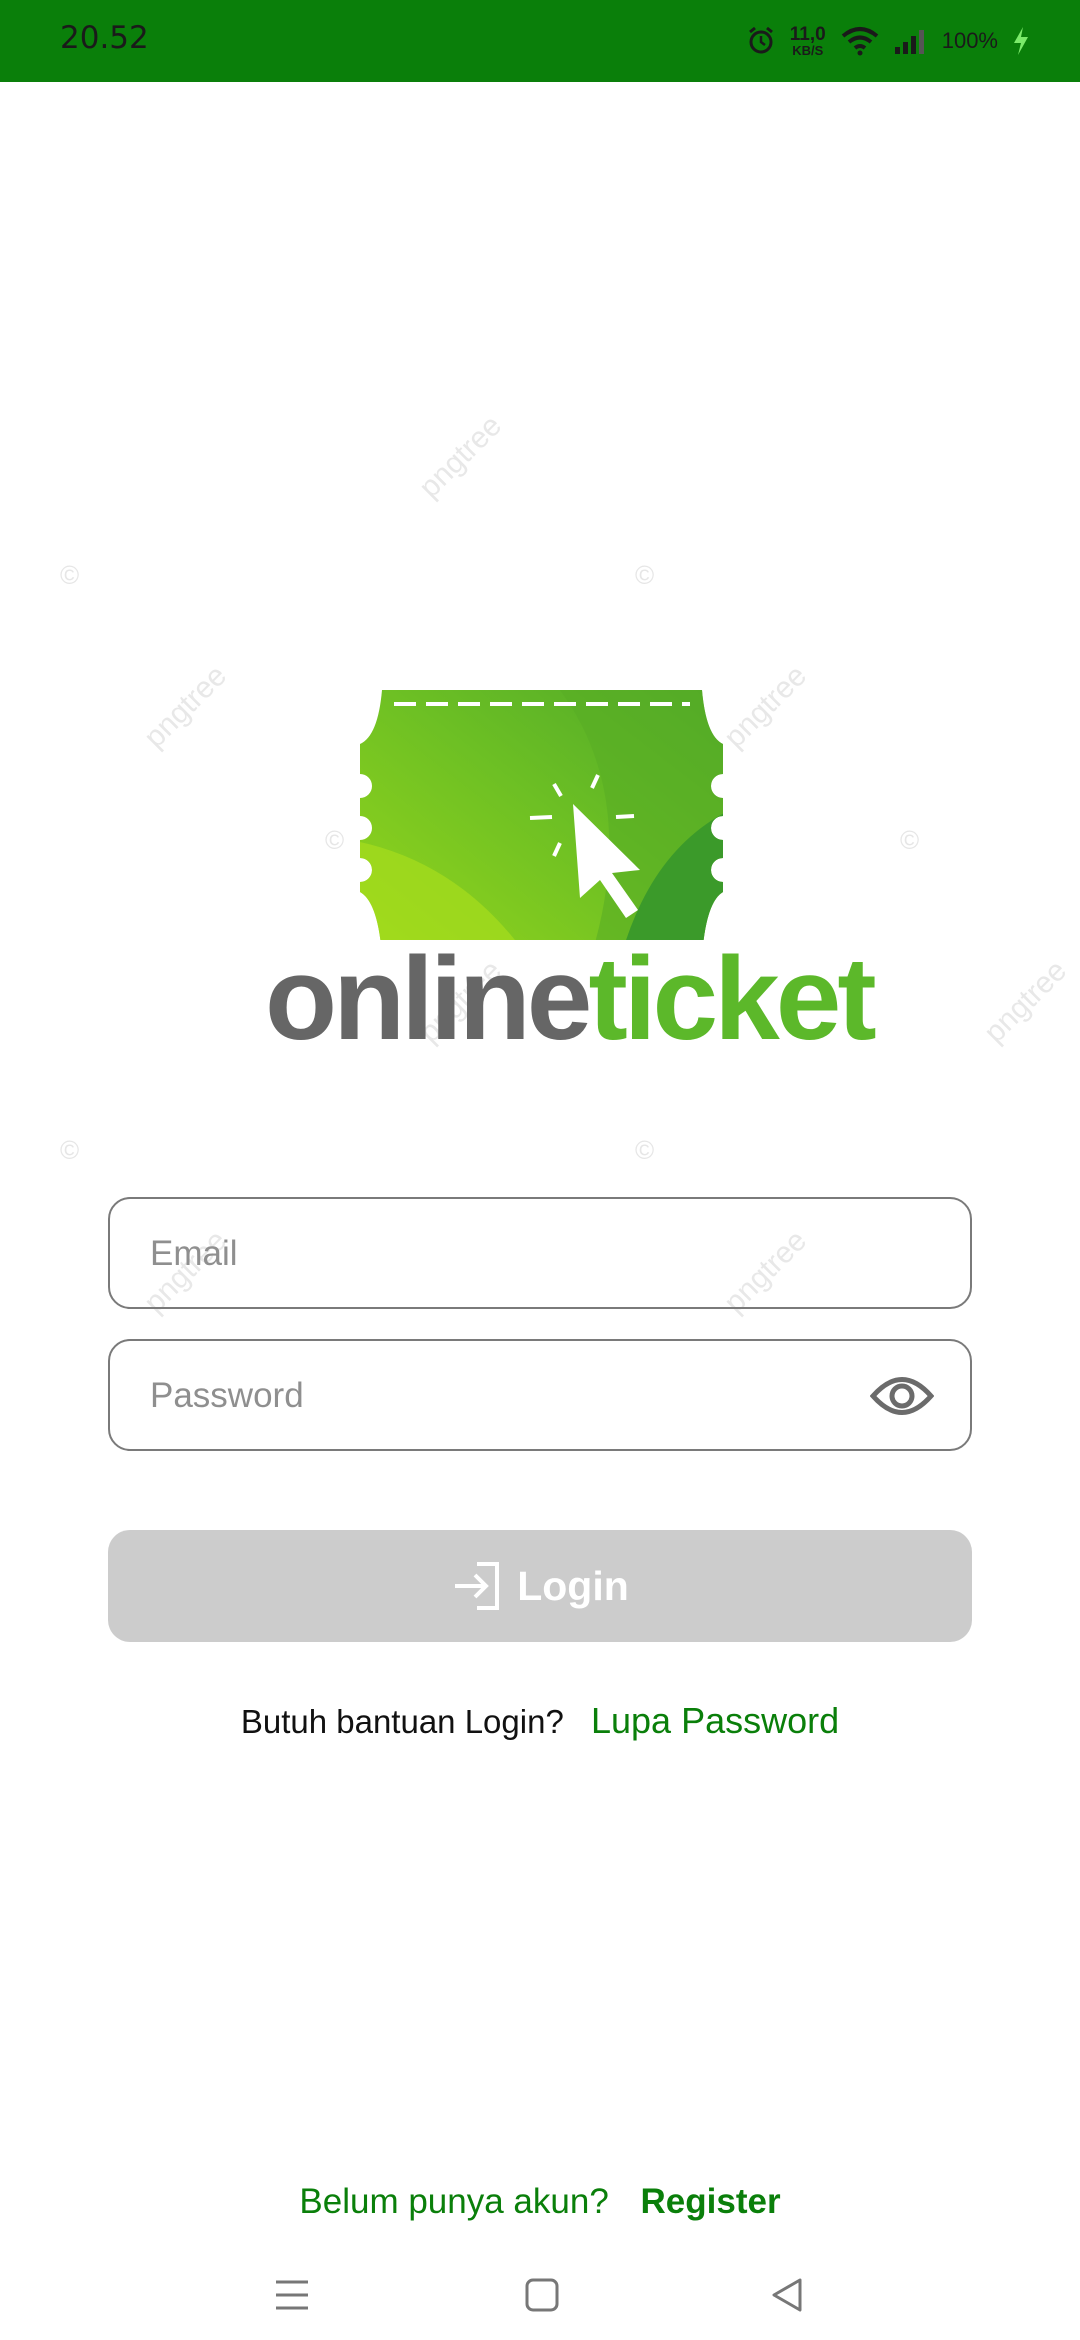 This screenshot has width=1080, height=2340. Describe the element at coordinates (541, 815) in the screenshot. I see `ticket-icon` at that location.